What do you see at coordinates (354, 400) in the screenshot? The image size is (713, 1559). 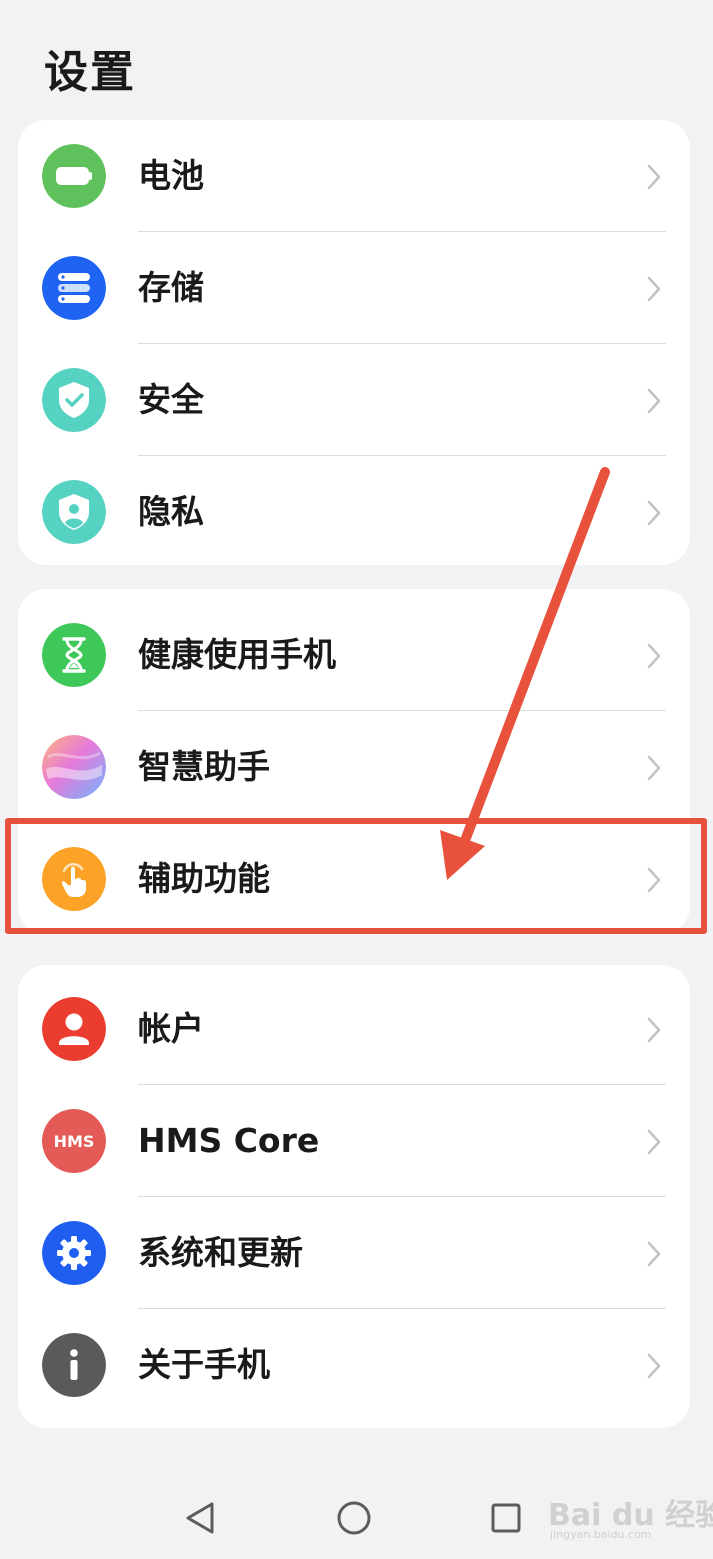 I see `settings-item-security: 安全` at bounding box center [354, 400].